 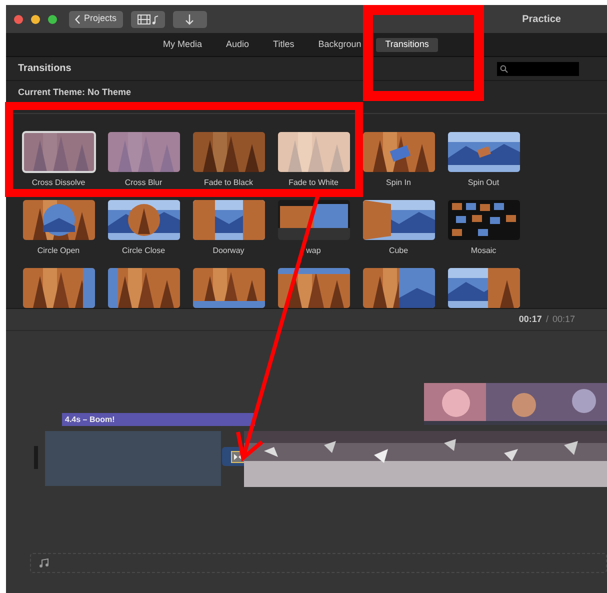 I want to click on transition-label: Spin In, so click(x=398, y=183).